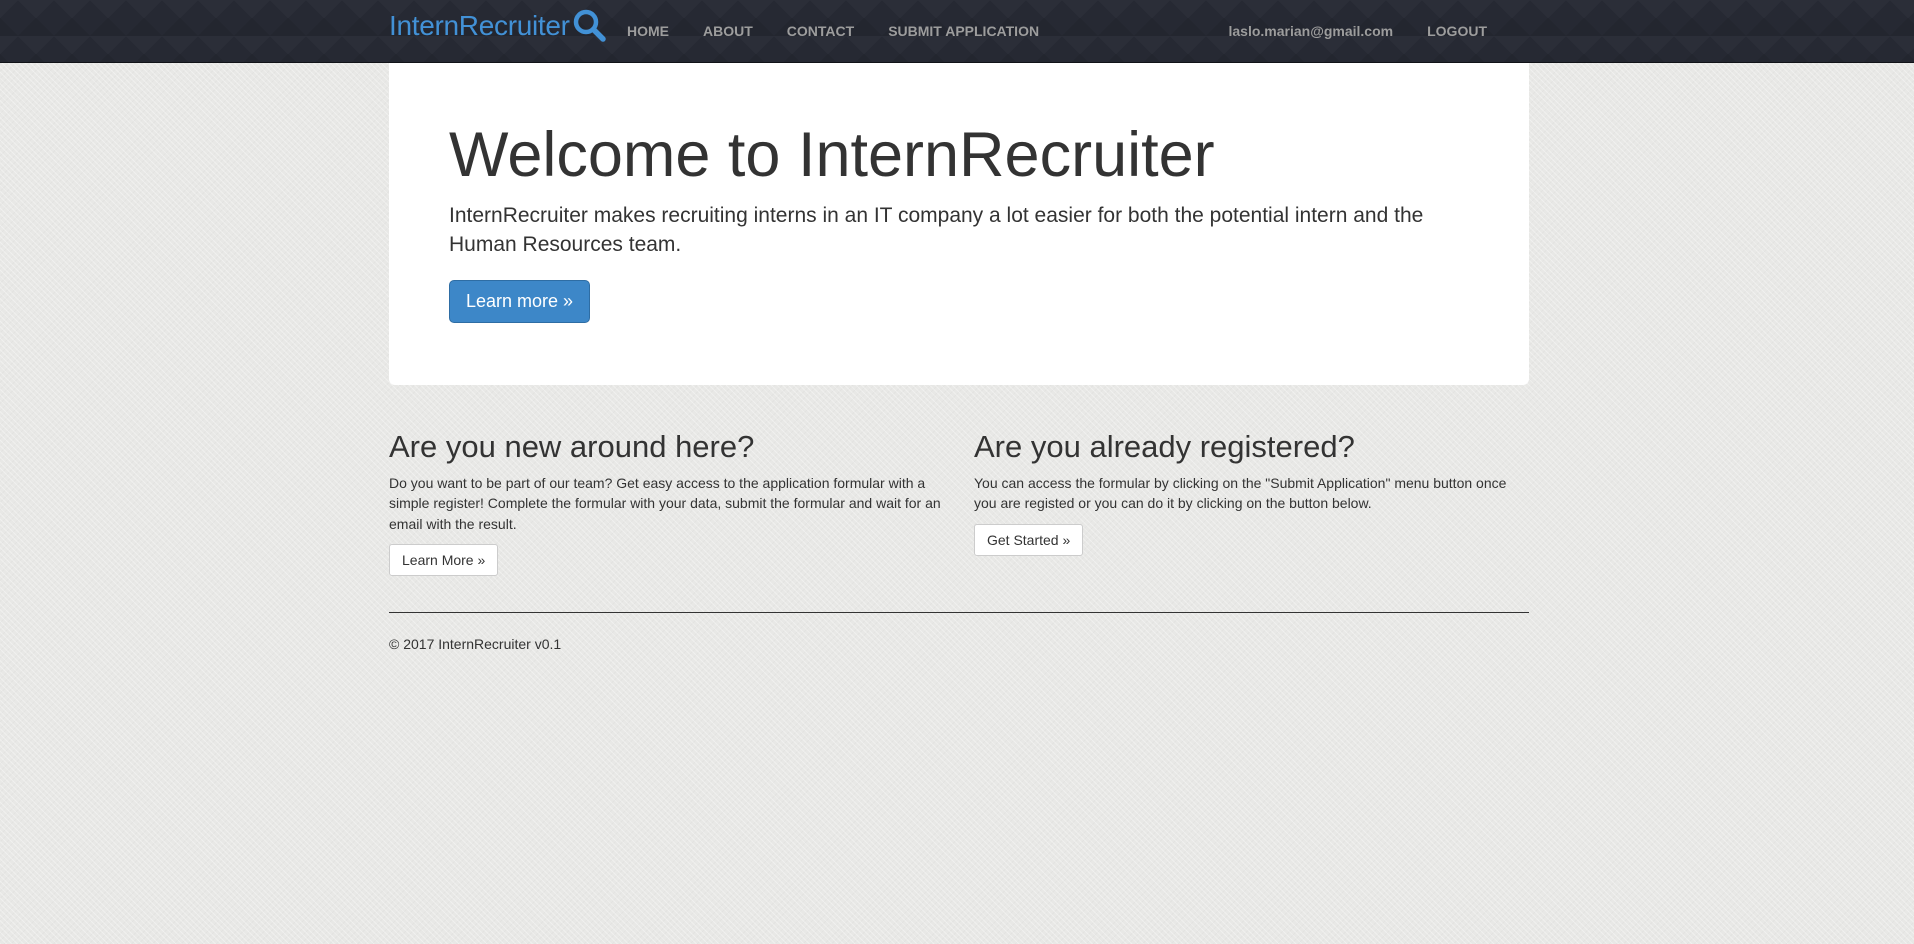 The width and height of the screenshot is (1914, 944). I want to click on main-nav: HOME ABOUT CONTACT SUBMIT APPLICATION, so click(833, 31).